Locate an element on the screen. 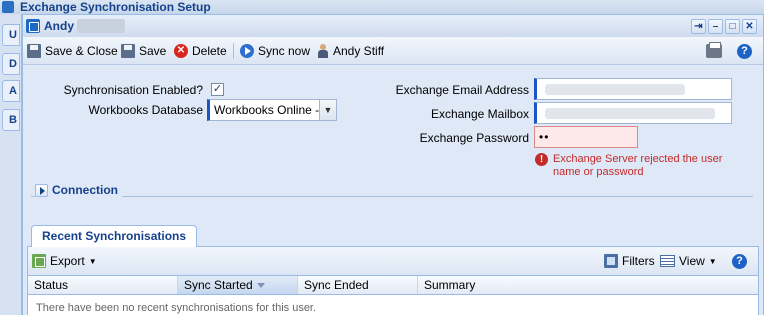 This screenshot has width=764, height=315. database-select: Workbooks Online - N ▼ is located at coordinates (272, 110).